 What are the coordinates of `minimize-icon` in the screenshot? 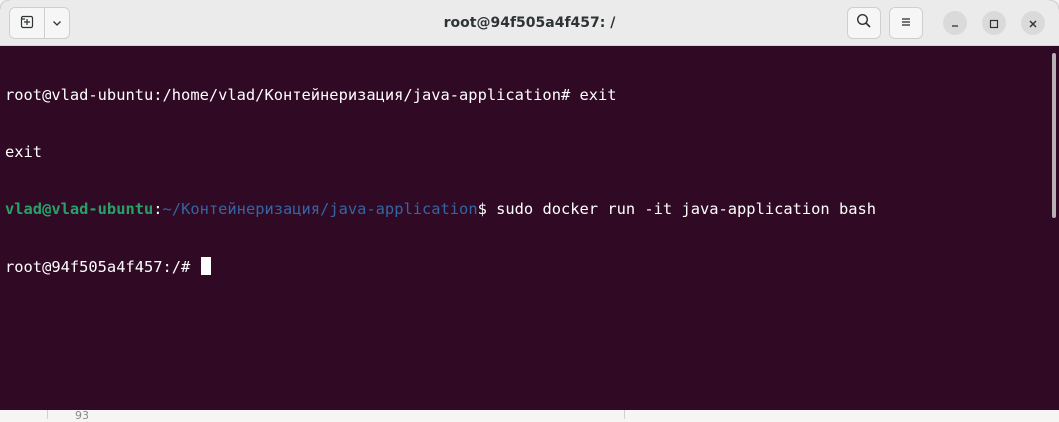 It's located at (955, 23).